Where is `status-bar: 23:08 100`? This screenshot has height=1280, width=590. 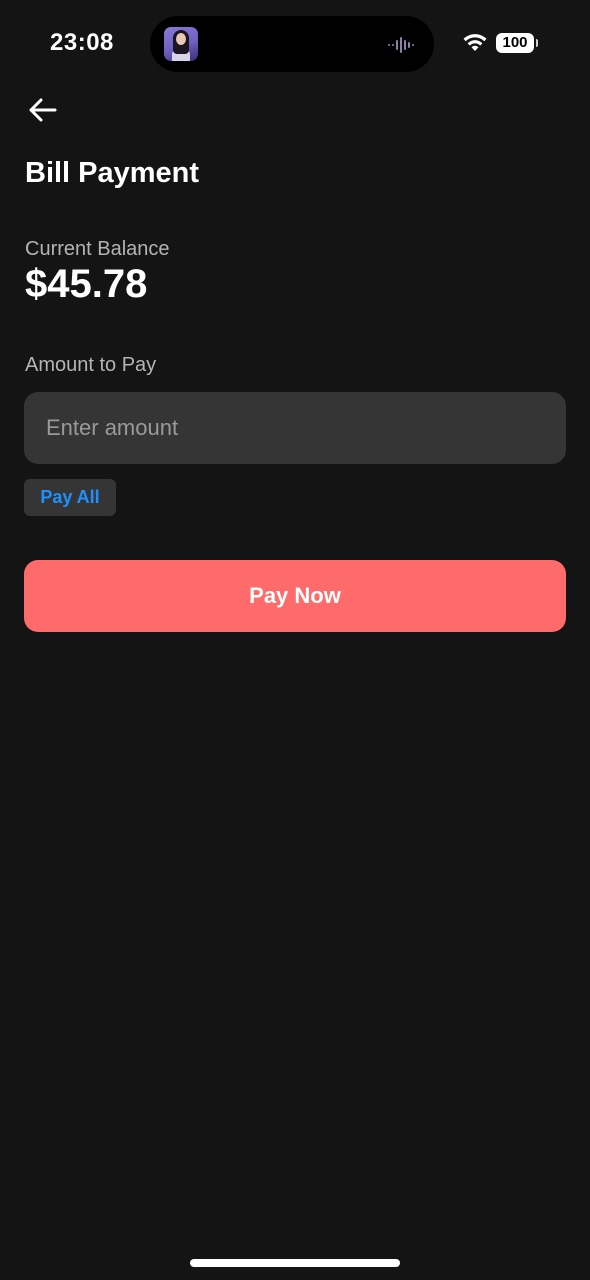
status-bar: 23:08 100 is located at coordinates (295, 44).